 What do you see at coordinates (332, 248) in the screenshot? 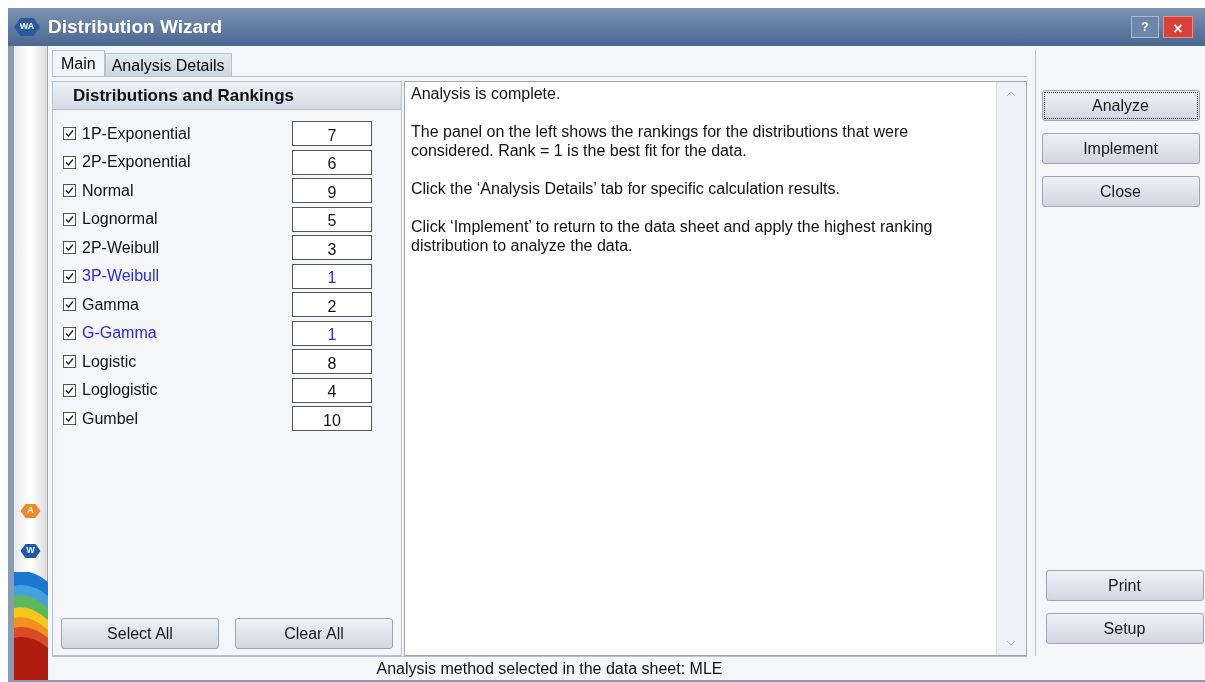
I see `rank-field: 3` at bounding box center [332, 248].